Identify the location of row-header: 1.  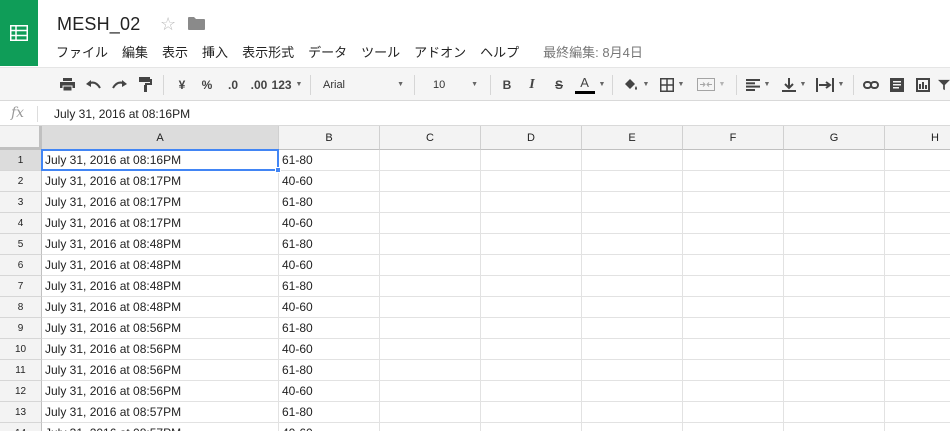
(21, 160).